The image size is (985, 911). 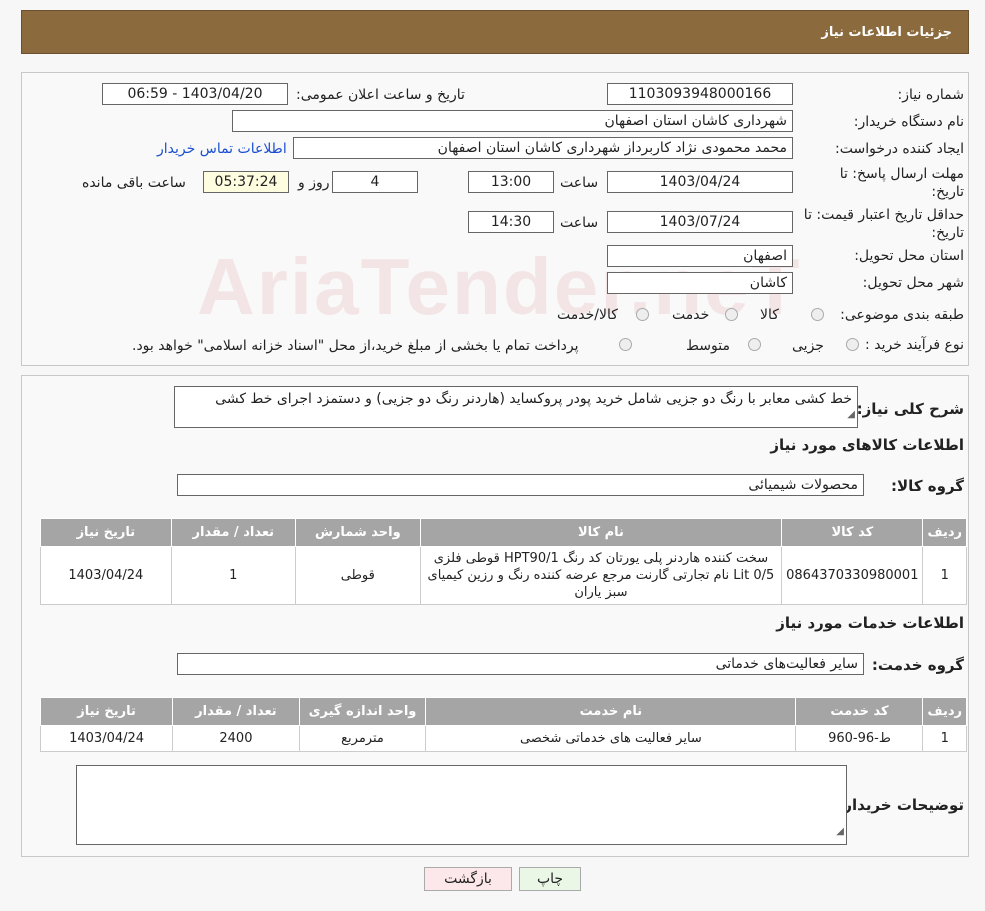 I want to click on days-label: روز و, so click(x=314, y=183).